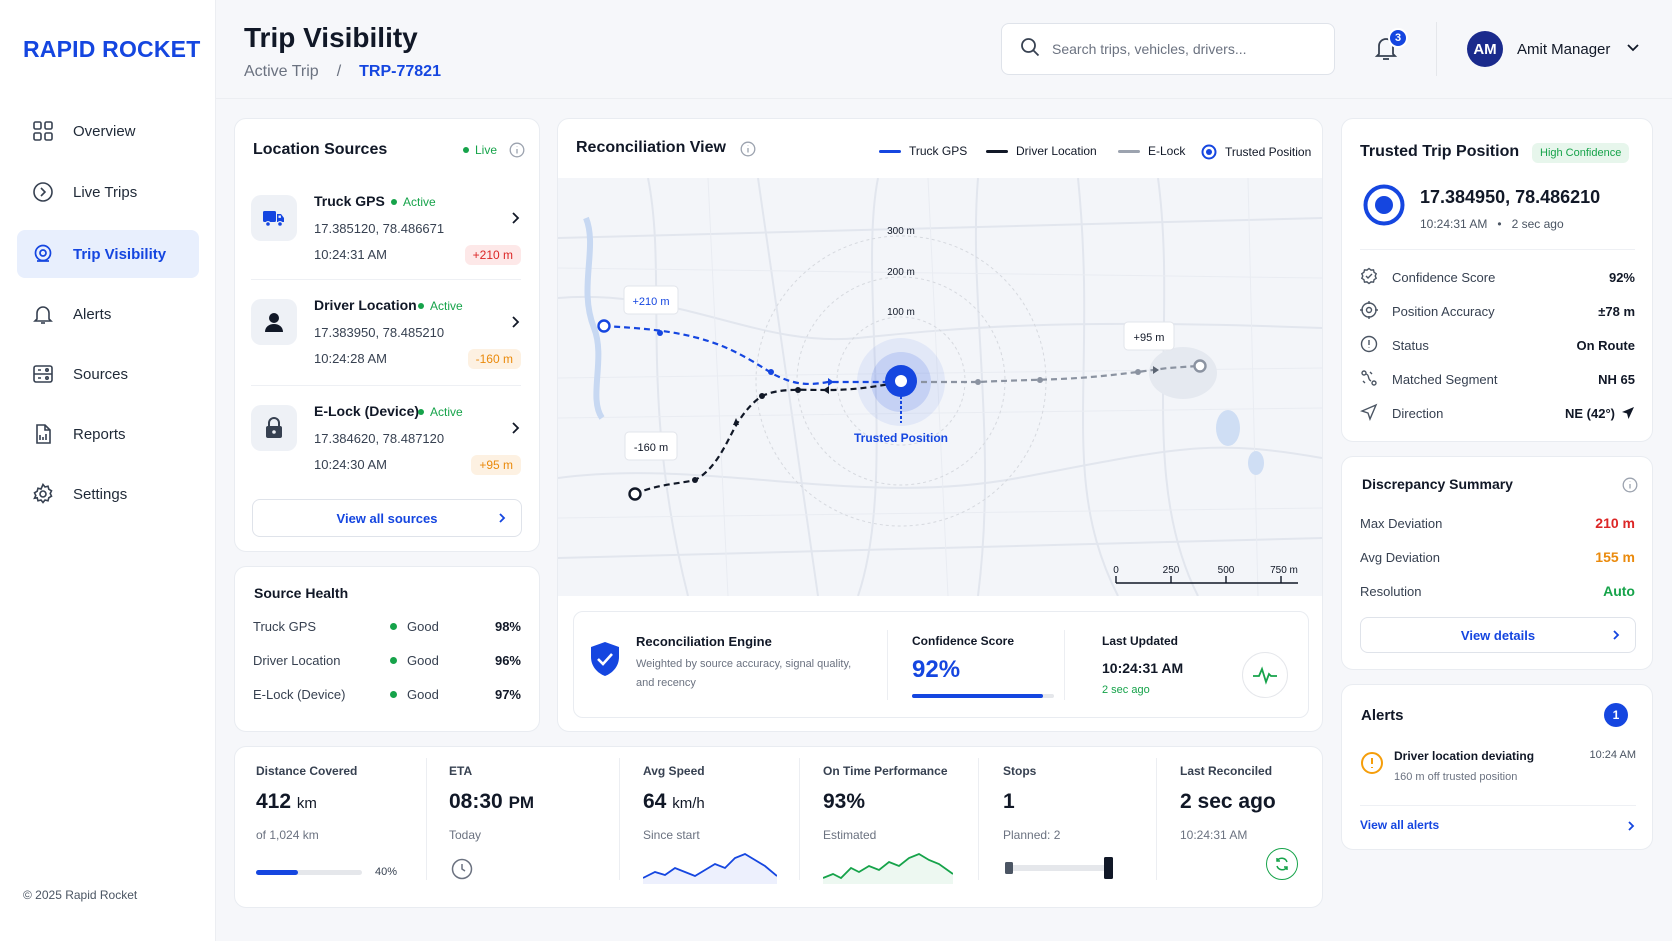  What do you see at coordinates (1376, 277) in the screenshot?
I see `shield-check-icon` at bounding box center [1376, 277].